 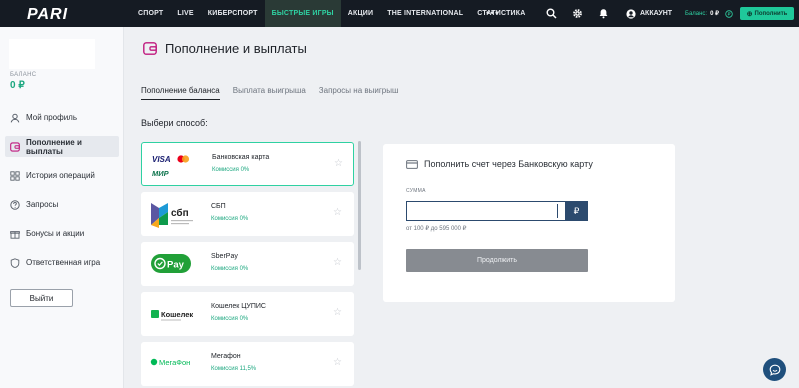 I want to click on sidebar-item-responsible-gaming: Ответственная игра, so click(x=62, y=262).